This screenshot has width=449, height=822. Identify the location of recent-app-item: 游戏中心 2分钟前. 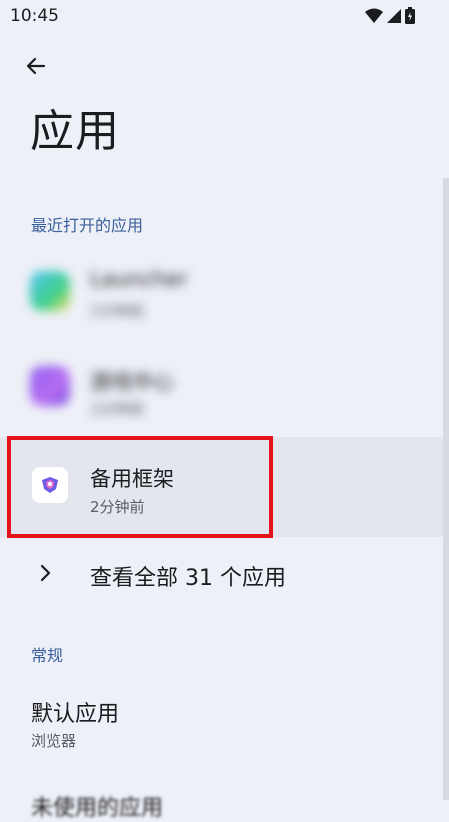
(221, 388).